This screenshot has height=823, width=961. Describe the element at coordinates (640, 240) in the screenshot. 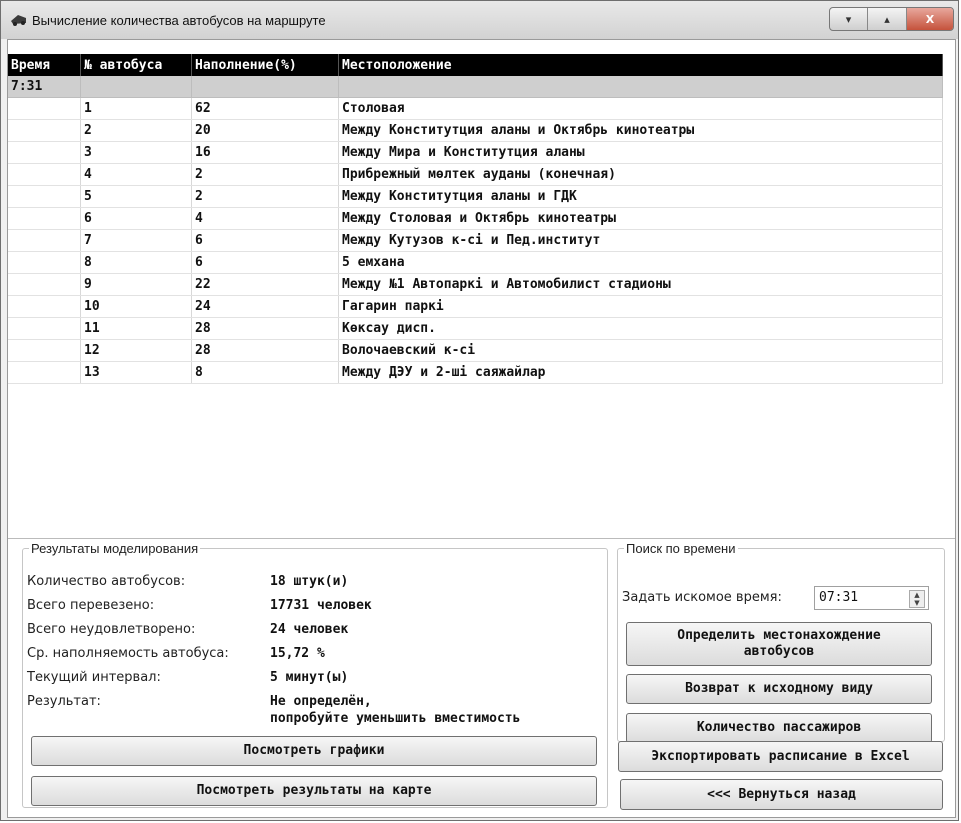

I see `location-cell: Между Кутузов к-сі и Пед.институт` at that location.